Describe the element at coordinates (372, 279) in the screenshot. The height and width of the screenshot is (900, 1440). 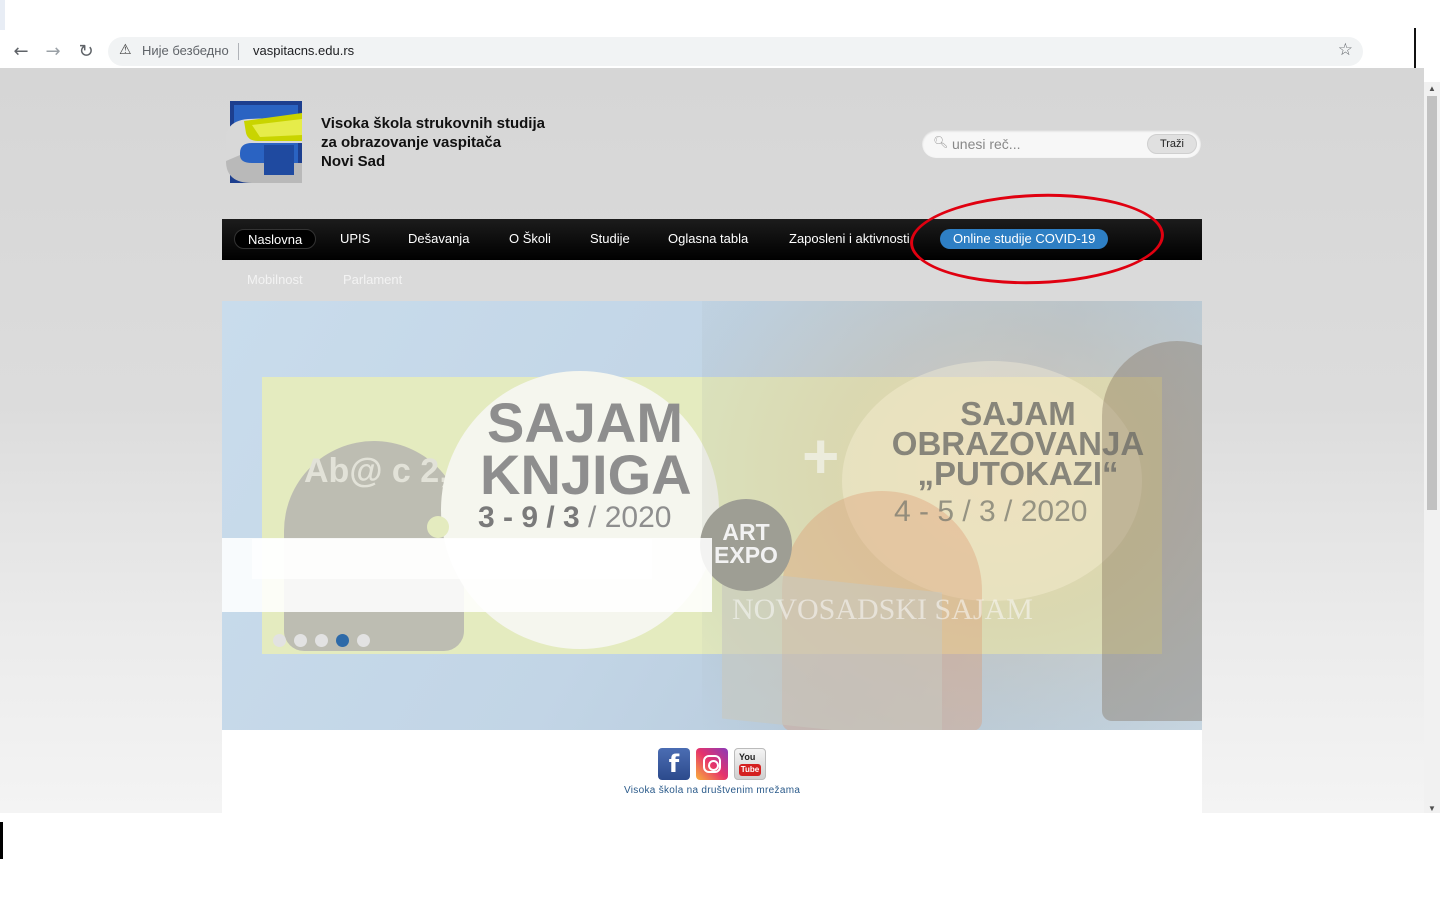
I see `nav-item-parlament: Parlament` at that location.